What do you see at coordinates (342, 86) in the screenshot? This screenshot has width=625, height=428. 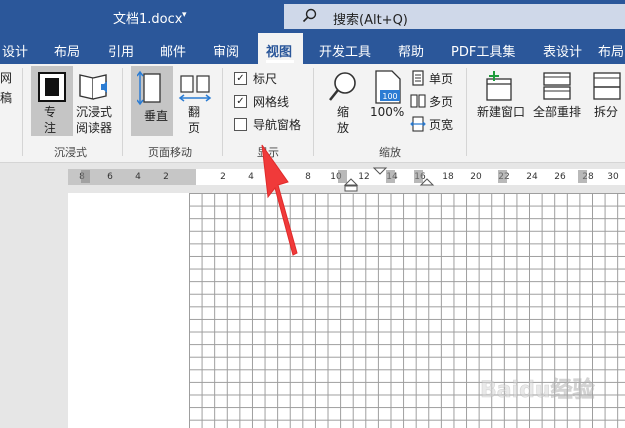 I see `magnifier-icon` at bounding box center [342, 86].